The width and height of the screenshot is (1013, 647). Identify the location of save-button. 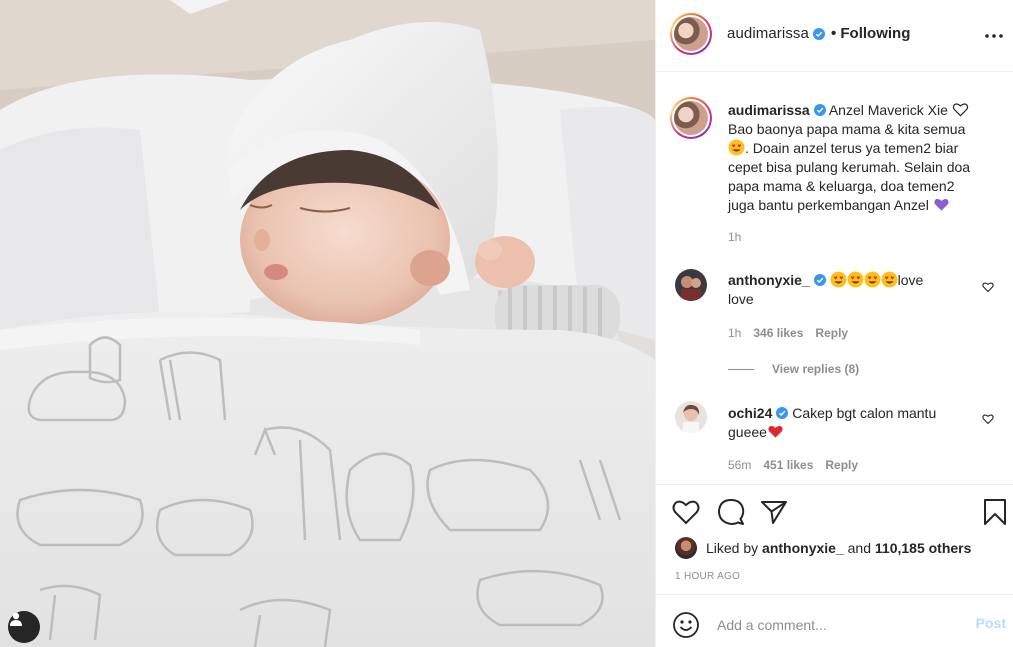
(995, 512).